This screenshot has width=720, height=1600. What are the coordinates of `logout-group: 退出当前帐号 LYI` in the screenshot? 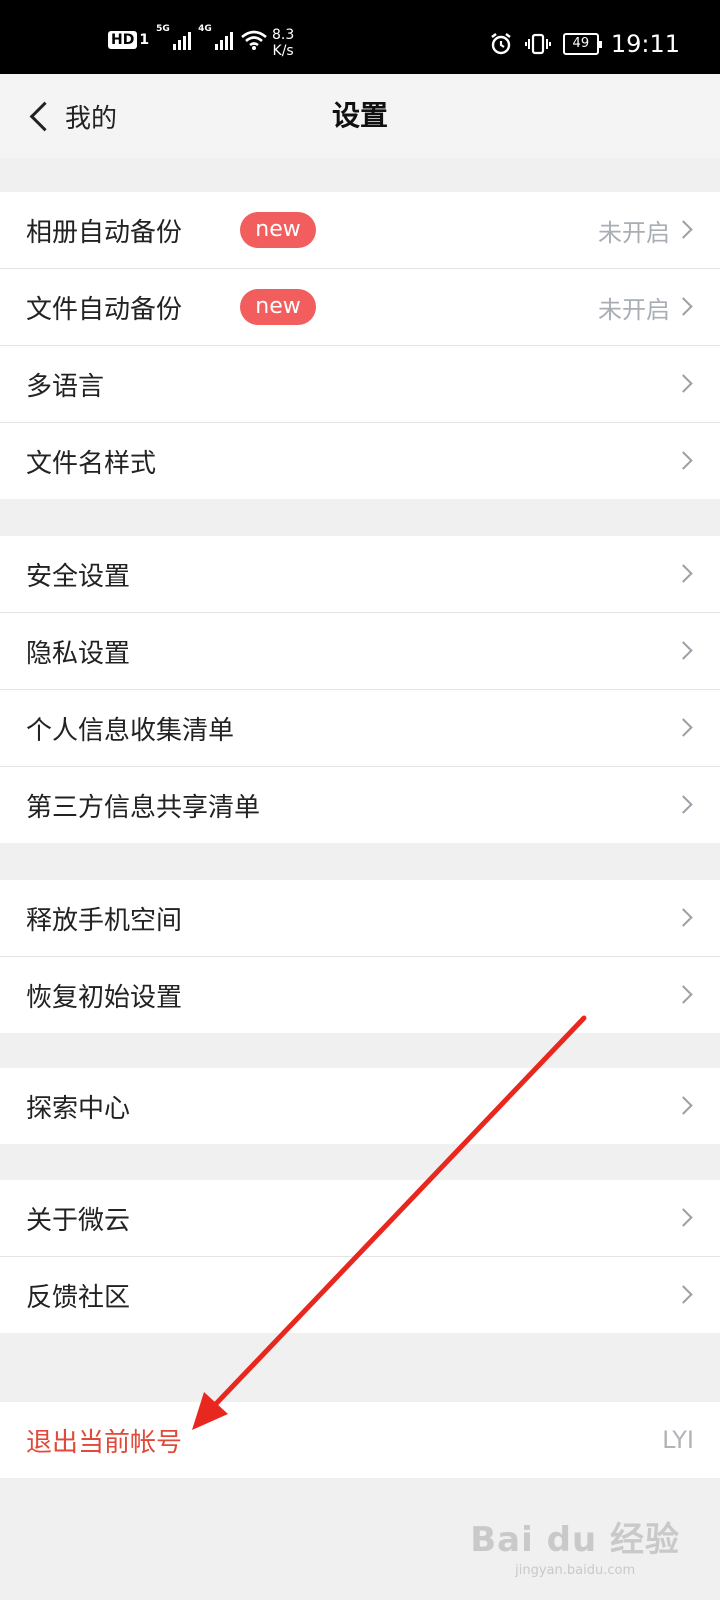 It's located at (360, 1440).